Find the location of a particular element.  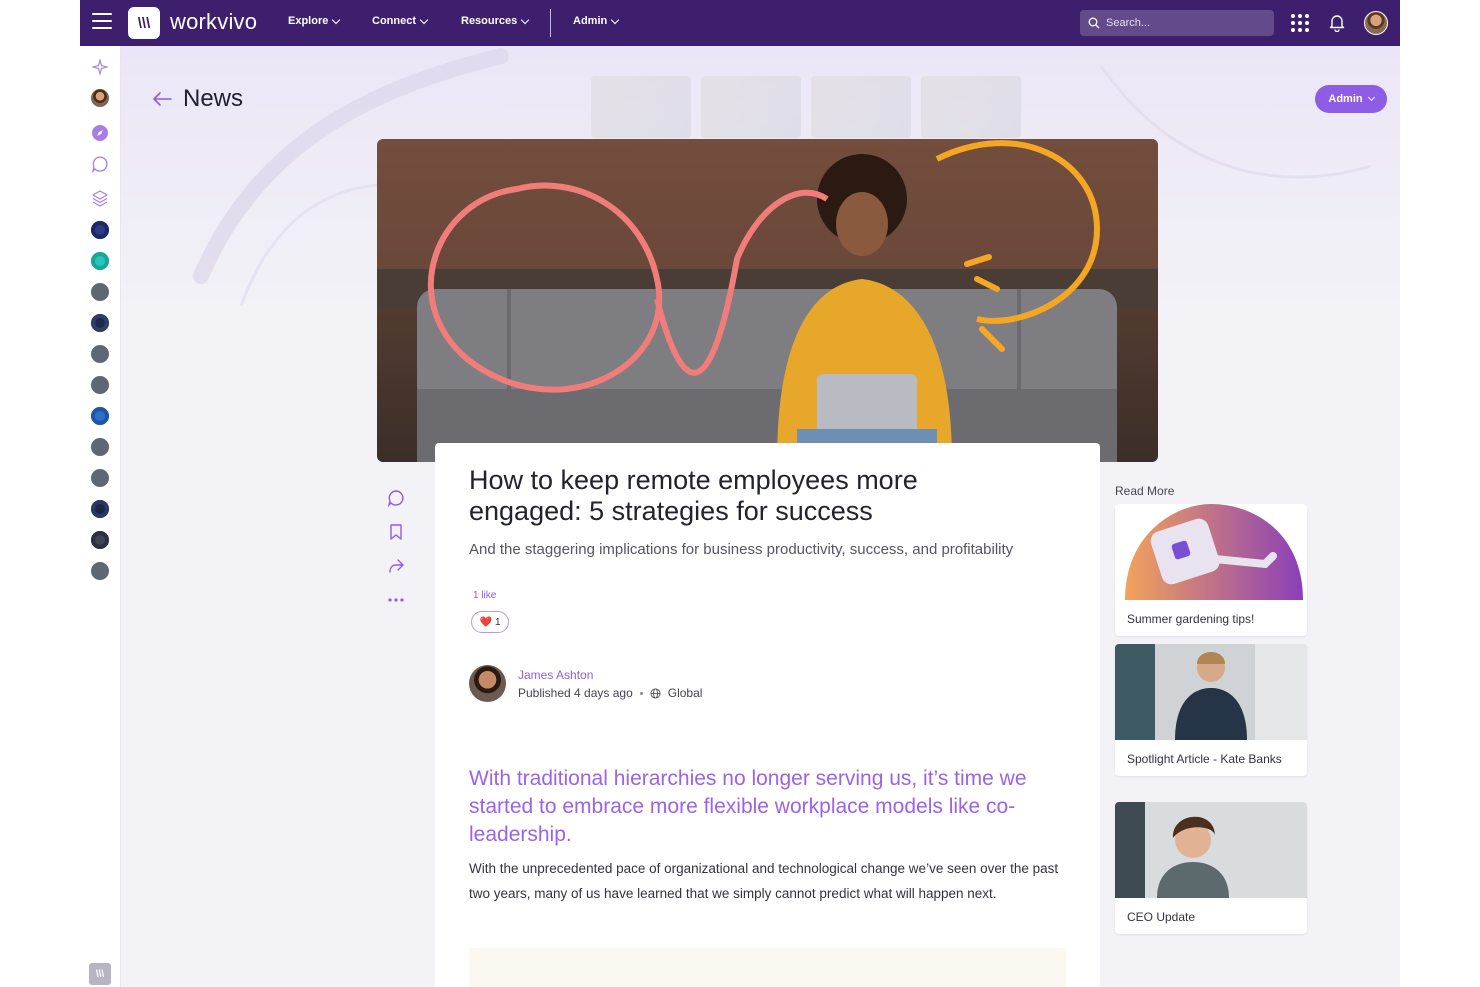

sidebar-profile-avatar is located at coordinates (100, 98).